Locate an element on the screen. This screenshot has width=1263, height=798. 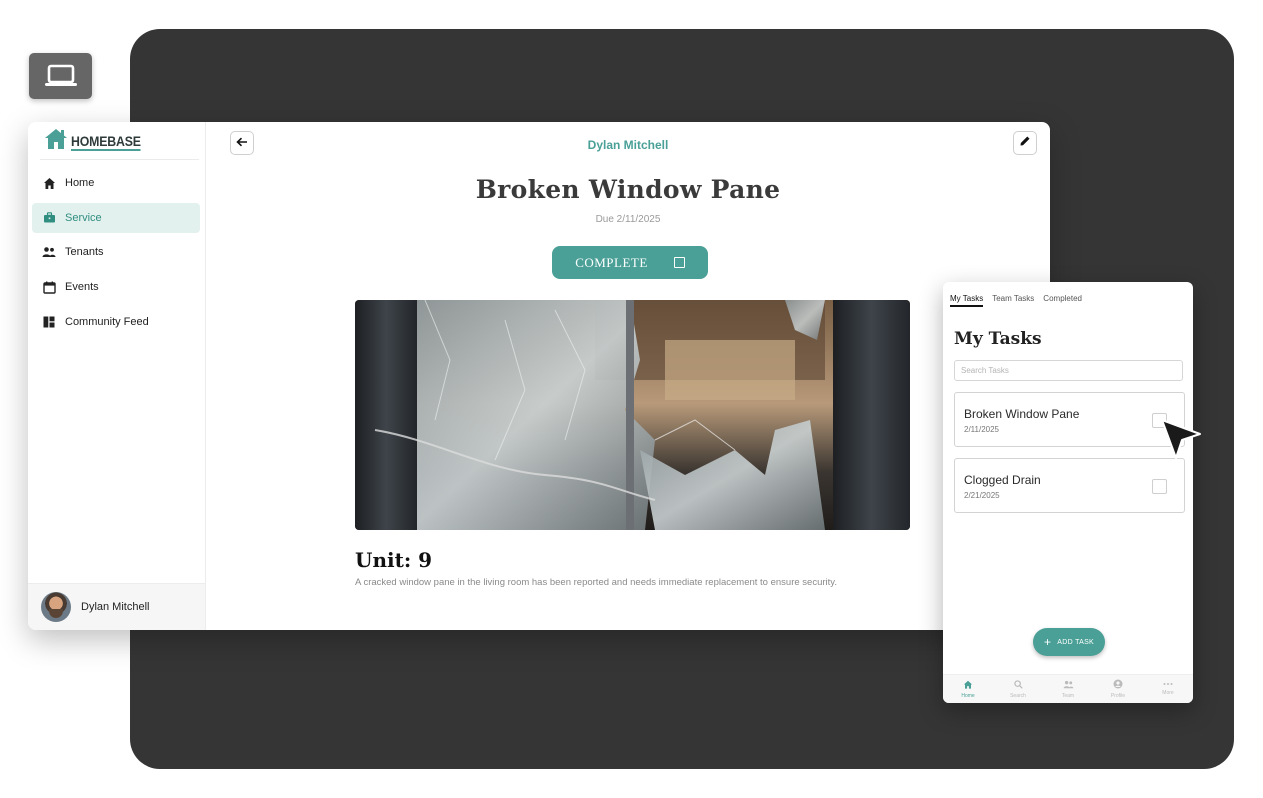
pencil-icon is located at coordinates (1025, 143).